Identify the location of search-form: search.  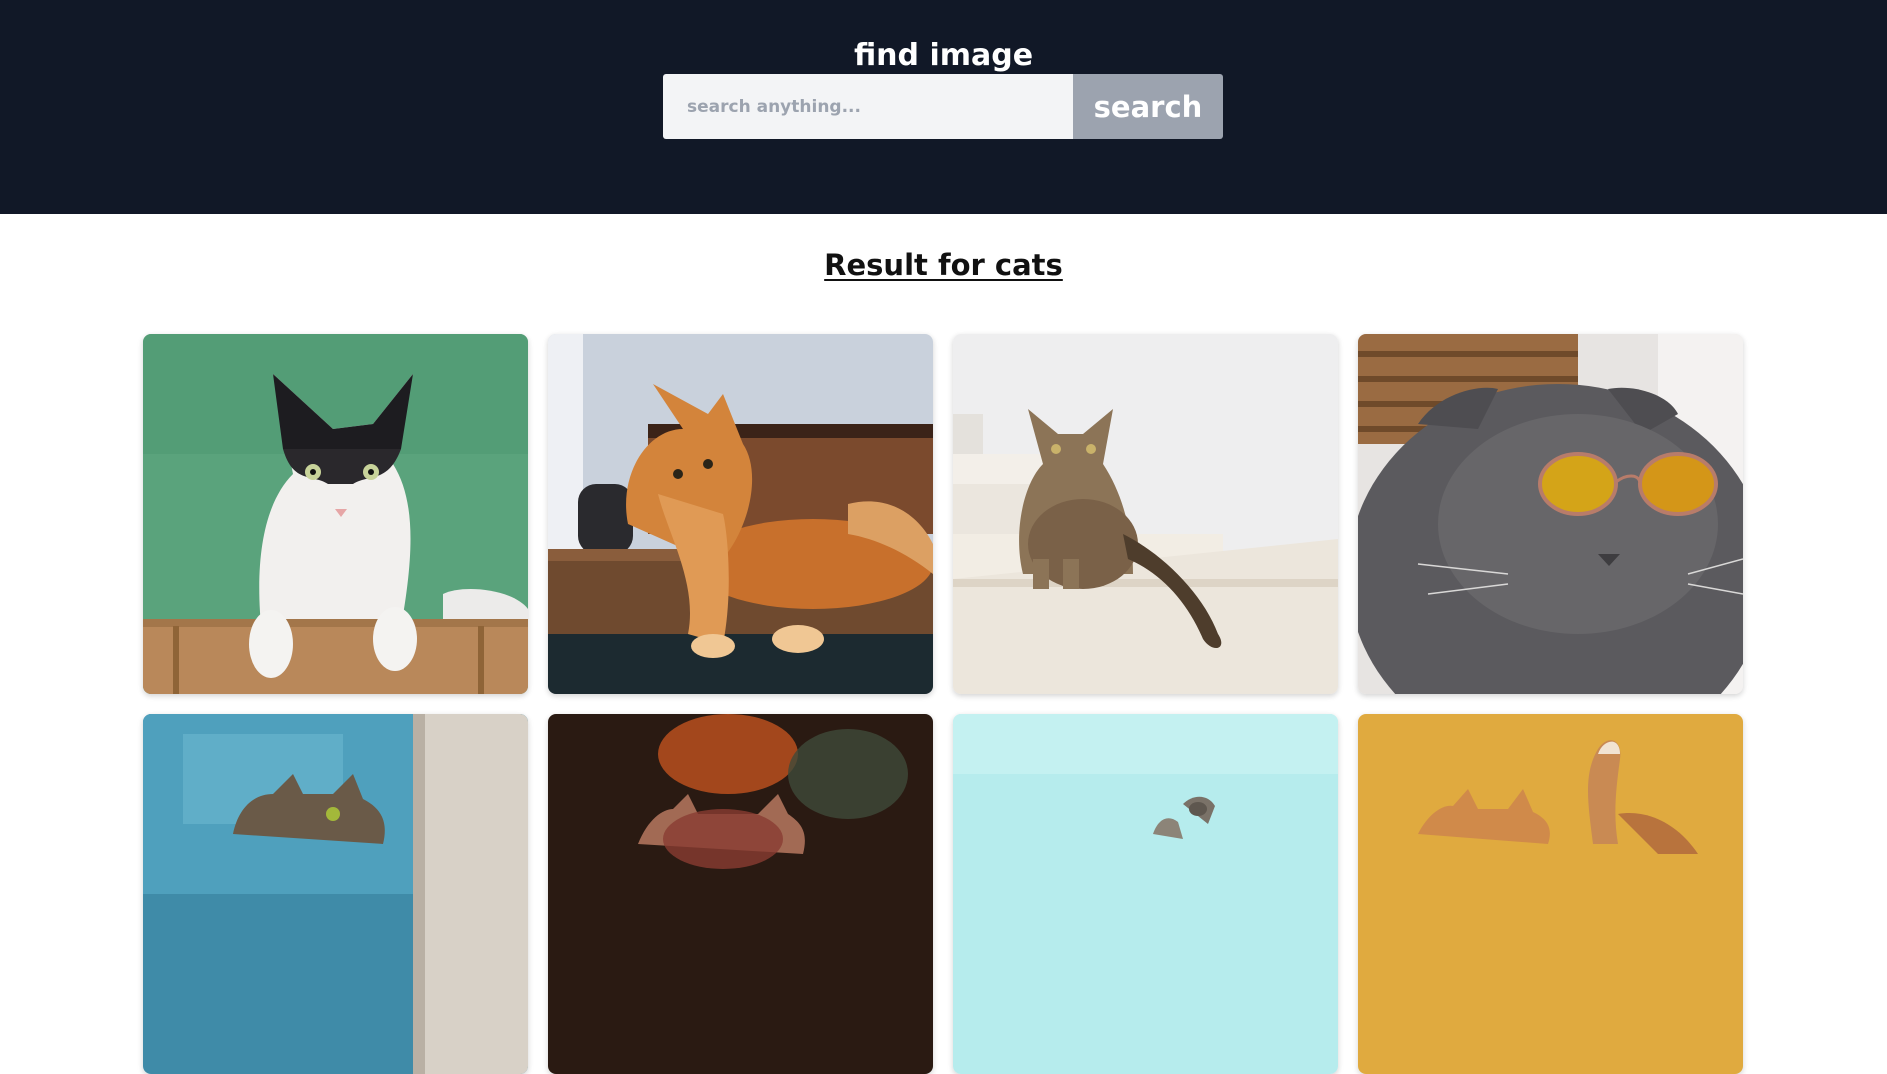
(943, 106).